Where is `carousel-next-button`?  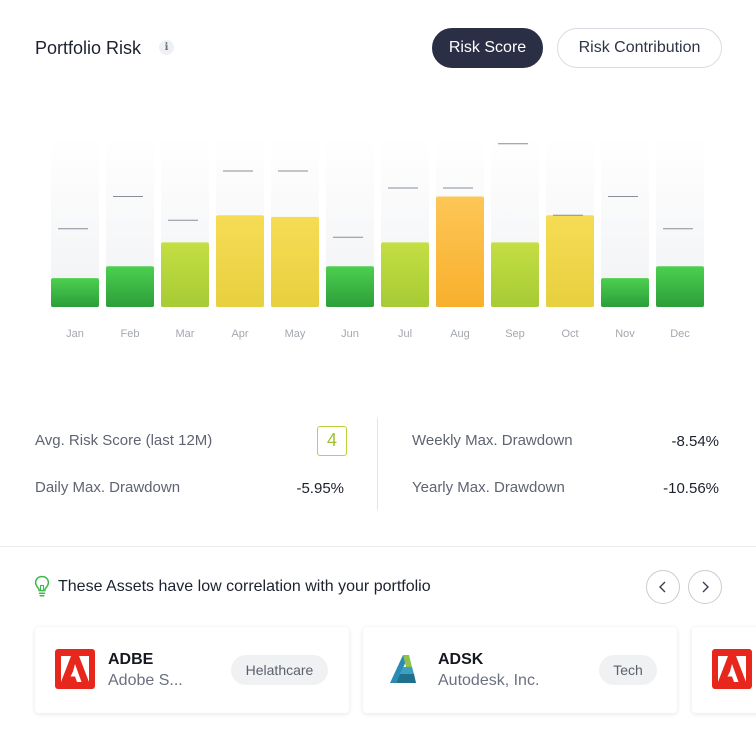 carousel-next-button is located at coordinates (705, 587).